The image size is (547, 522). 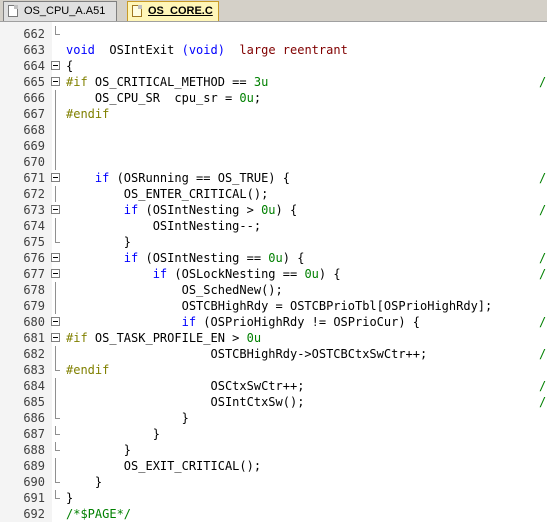 What do you see at coordinates (34, 306) in the screenshot?
I see `line-number: 679` at bounding box center [34, 306].